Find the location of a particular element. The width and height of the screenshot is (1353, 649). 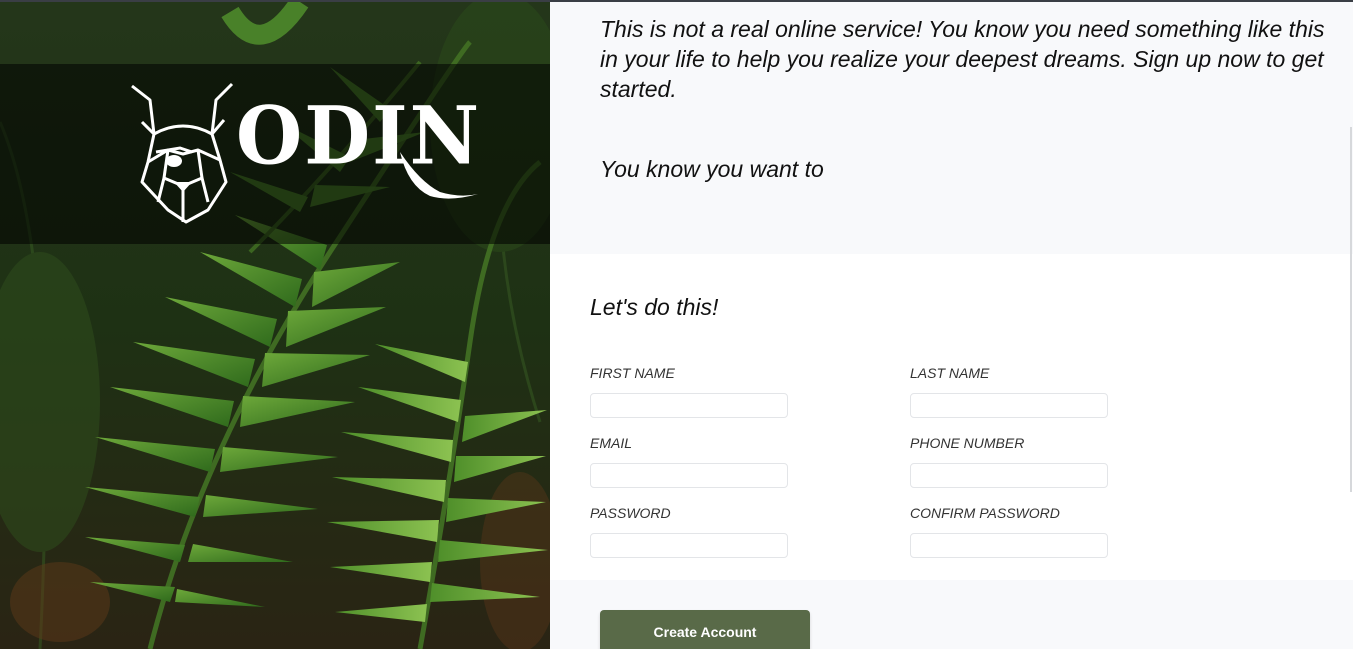

phone-number-label: PHONE NUMBER is located at coordinates (967, 443).